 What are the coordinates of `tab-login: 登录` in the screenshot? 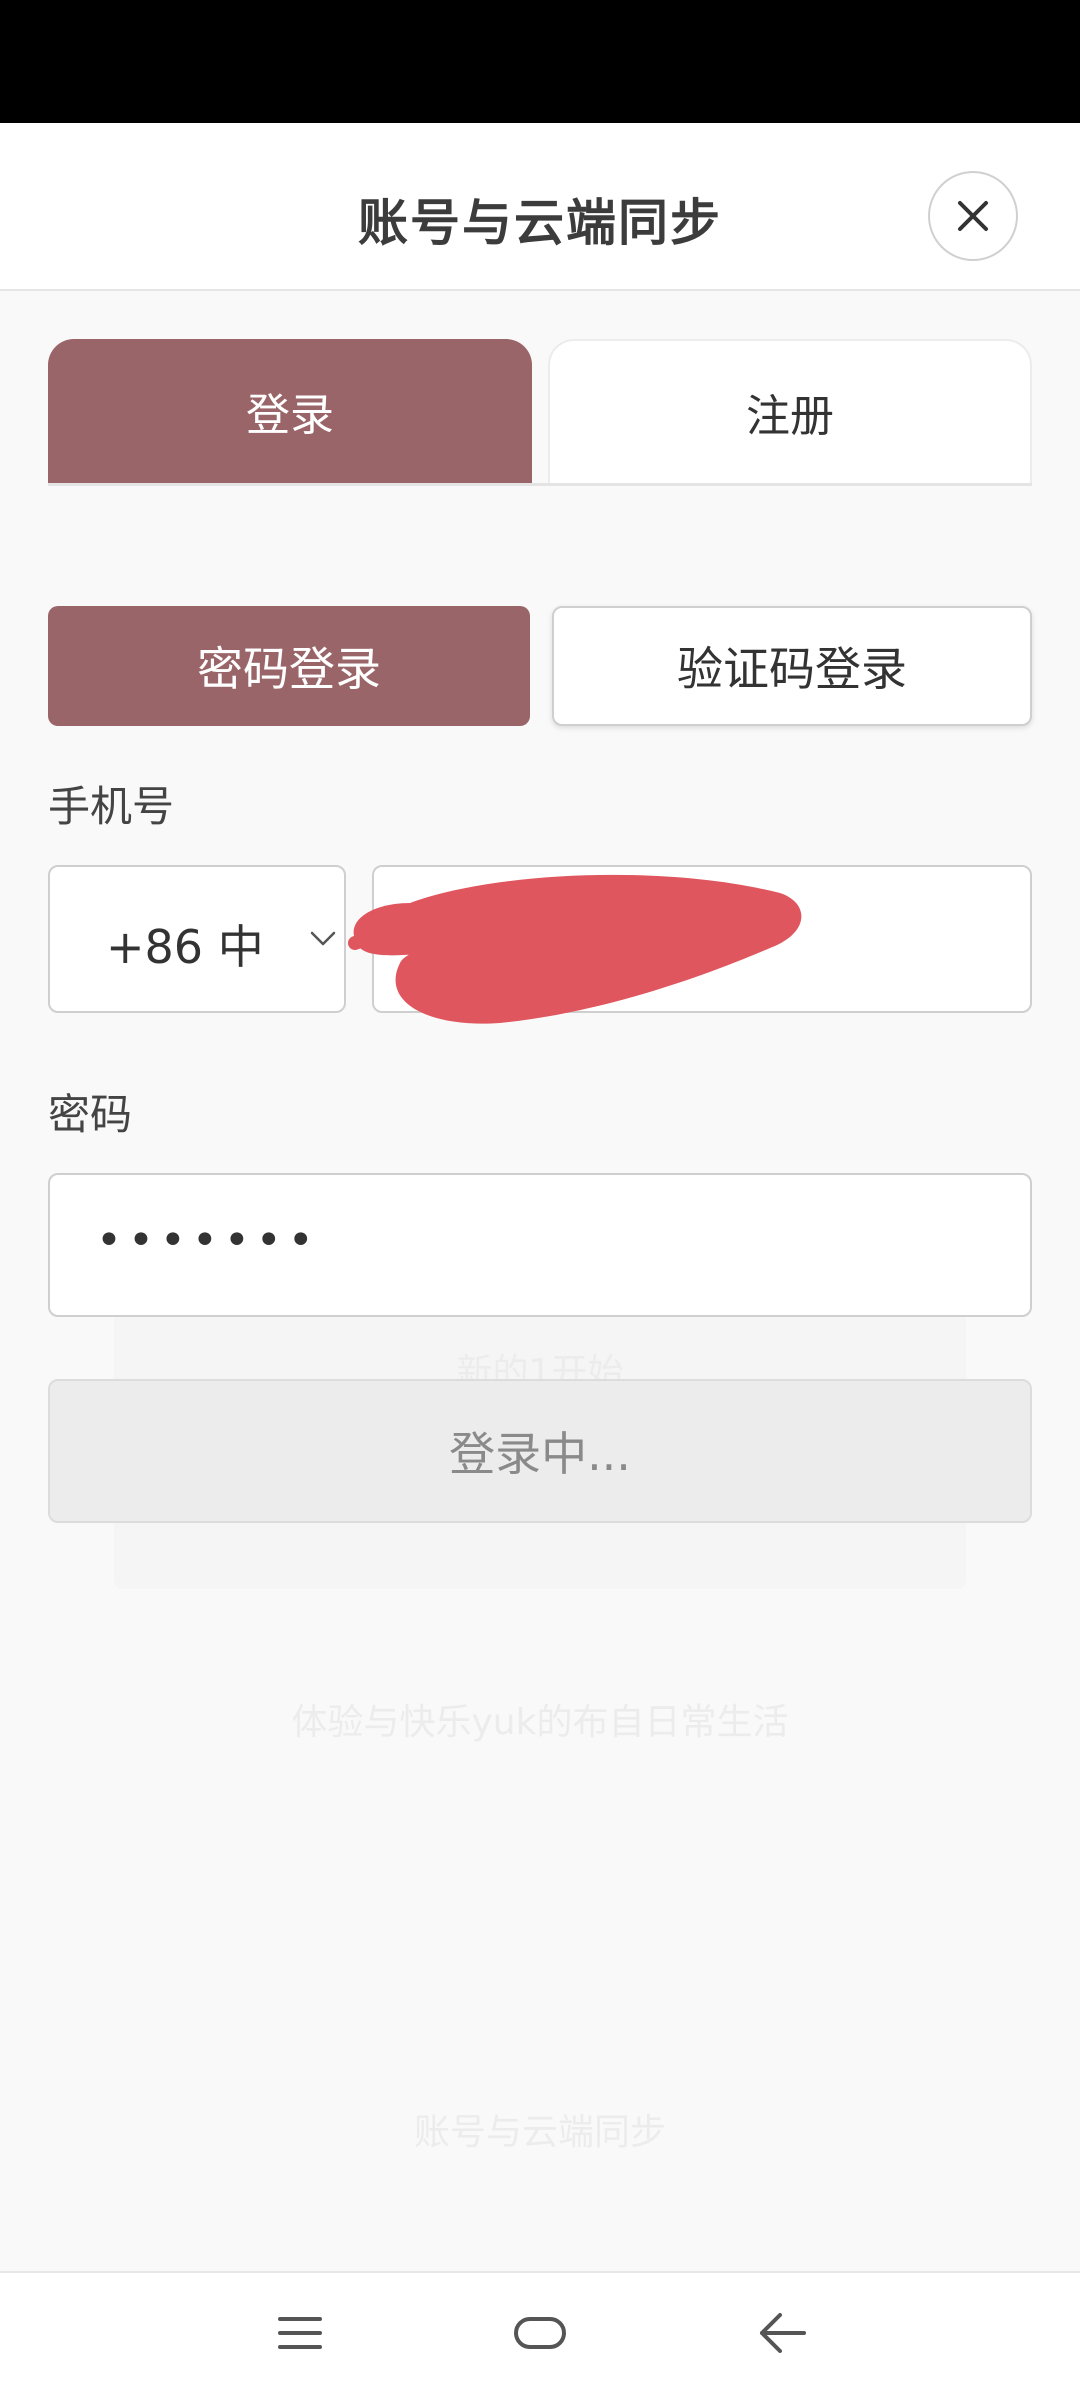 It's located at (290, 411).